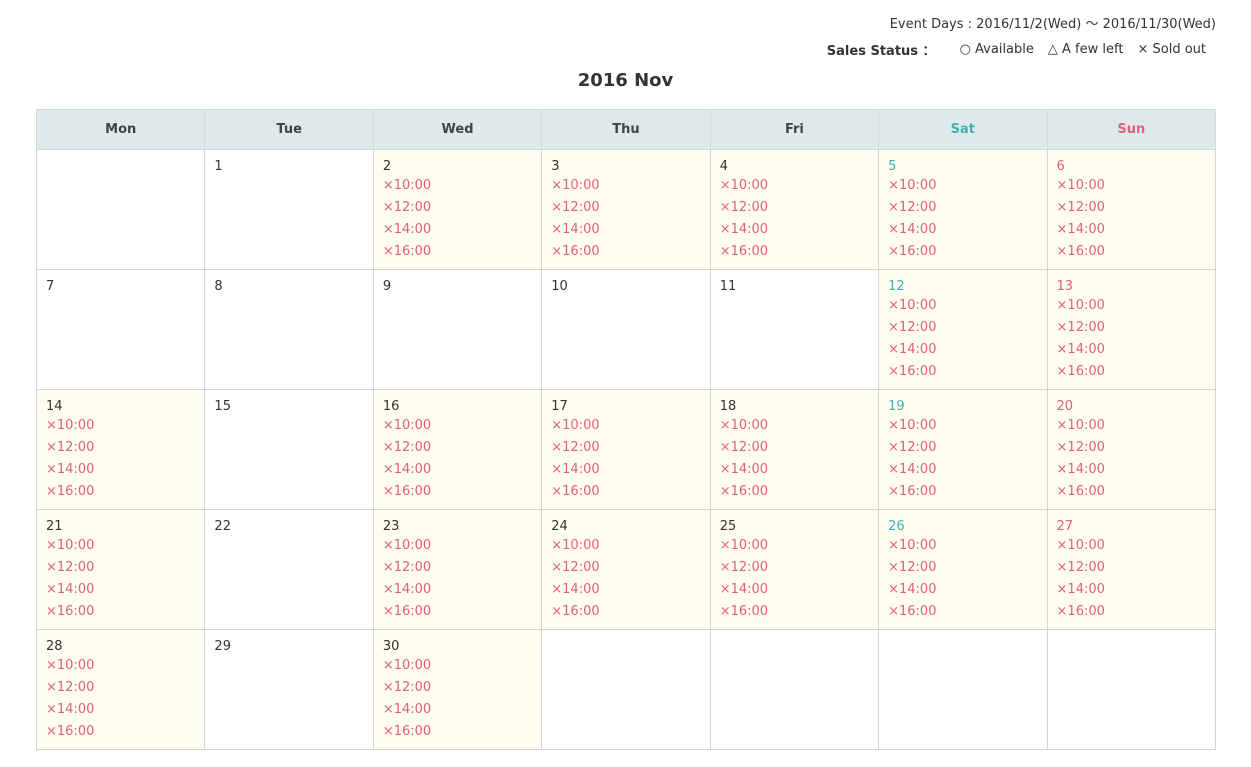  I want to click on day-cell-5: 5 ×10:00 ×12:00 ×14:00 ×16:00, so click(963, 209).